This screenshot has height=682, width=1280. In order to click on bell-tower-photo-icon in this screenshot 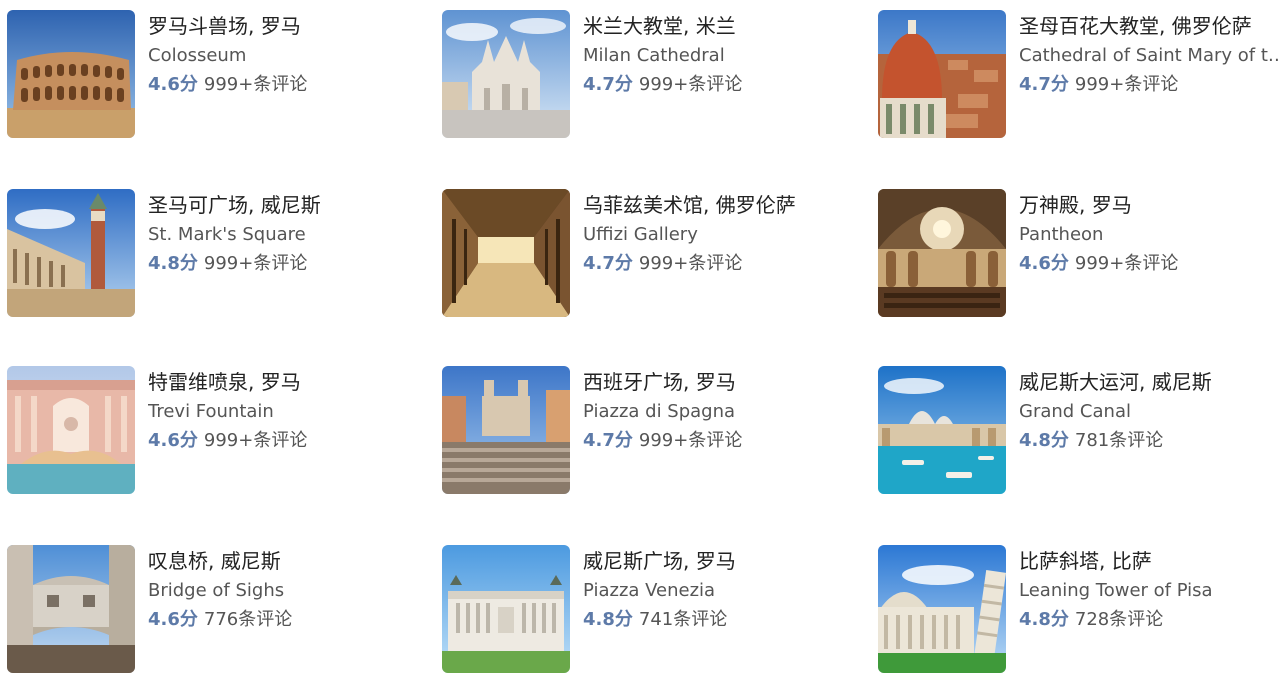, I will do `click(71, 253)`.